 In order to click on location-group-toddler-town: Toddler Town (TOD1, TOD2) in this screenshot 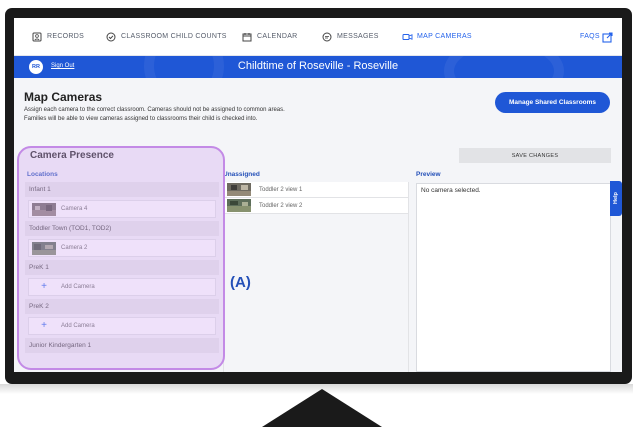, I will do `click(122, 228)`.